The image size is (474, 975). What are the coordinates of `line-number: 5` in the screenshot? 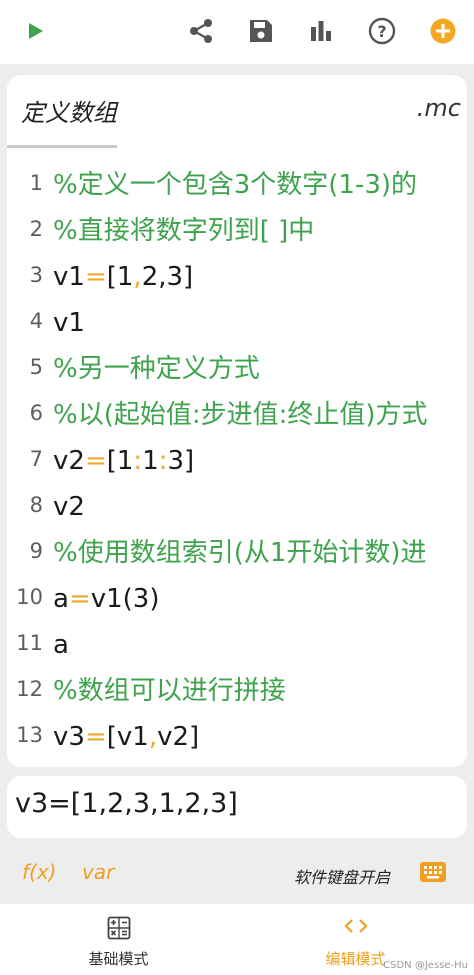 It's located at (36, 367).